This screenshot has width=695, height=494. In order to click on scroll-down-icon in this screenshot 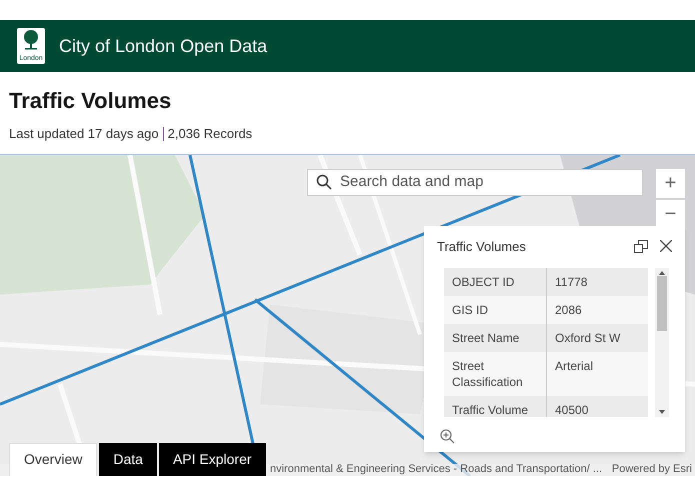, I will do `click(662, 412)`.